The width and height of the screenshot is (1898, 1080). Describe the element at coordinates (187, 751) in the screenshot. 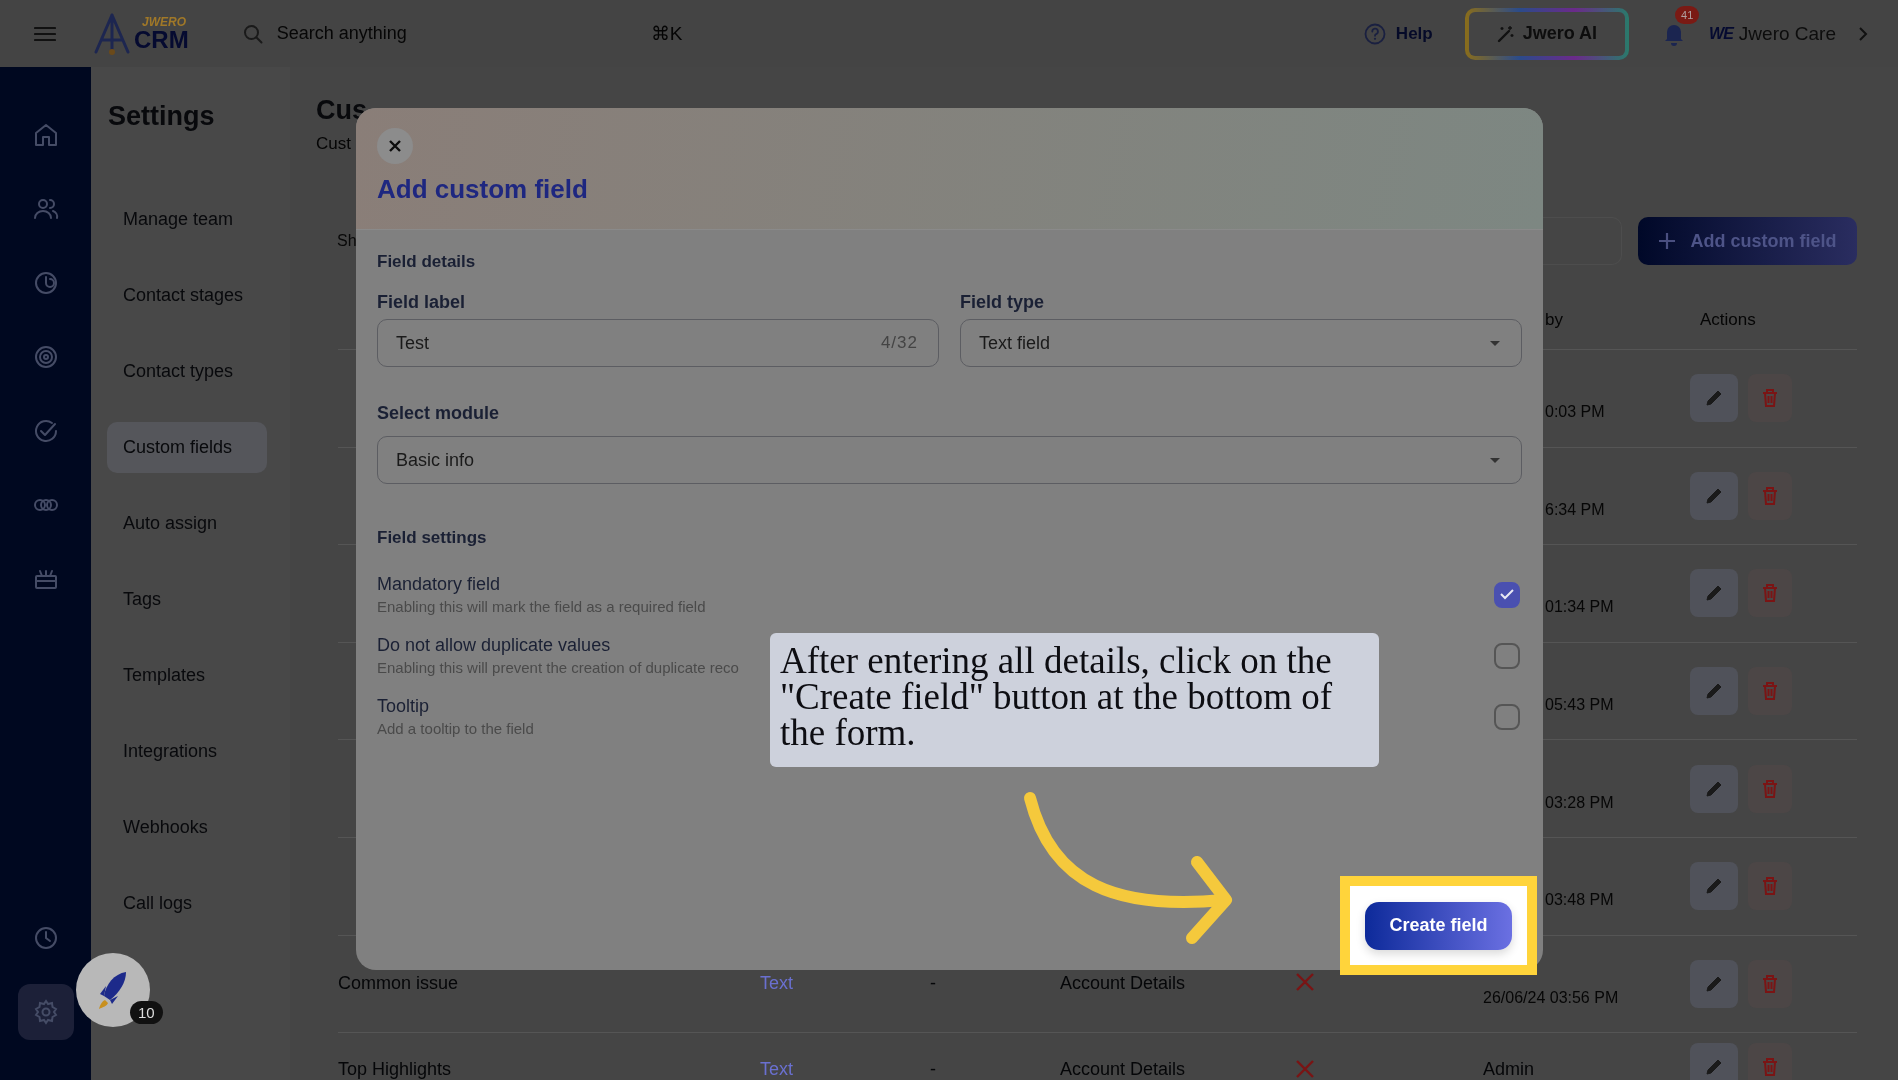

I see `settings-nav-item: Integrations` at that location.